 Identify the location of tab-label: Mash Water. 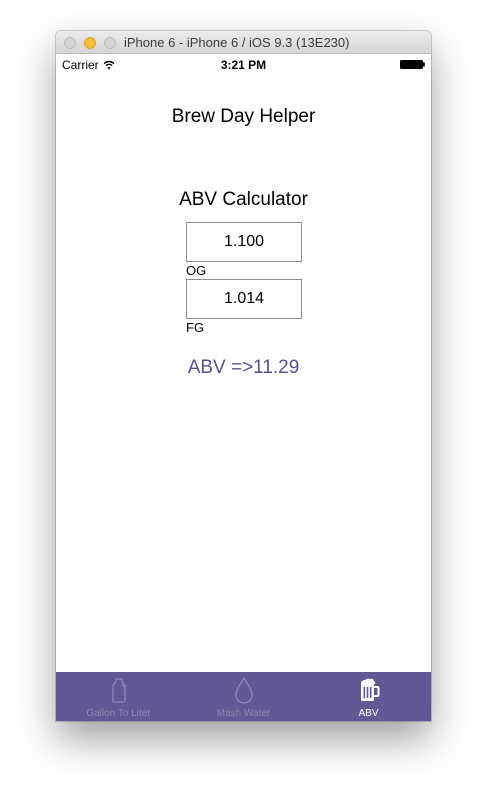
(243, 713).